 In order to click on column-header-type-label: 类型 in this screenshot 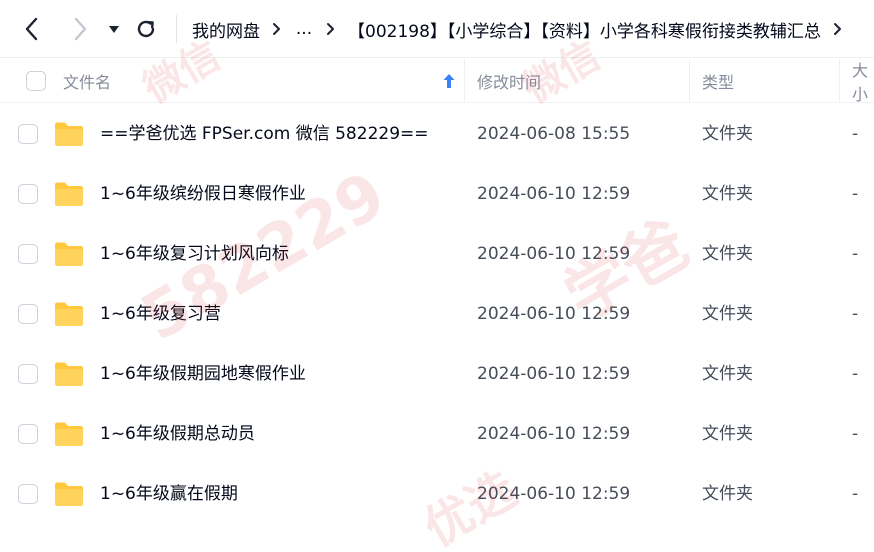, I will do `click(718, 82)`.